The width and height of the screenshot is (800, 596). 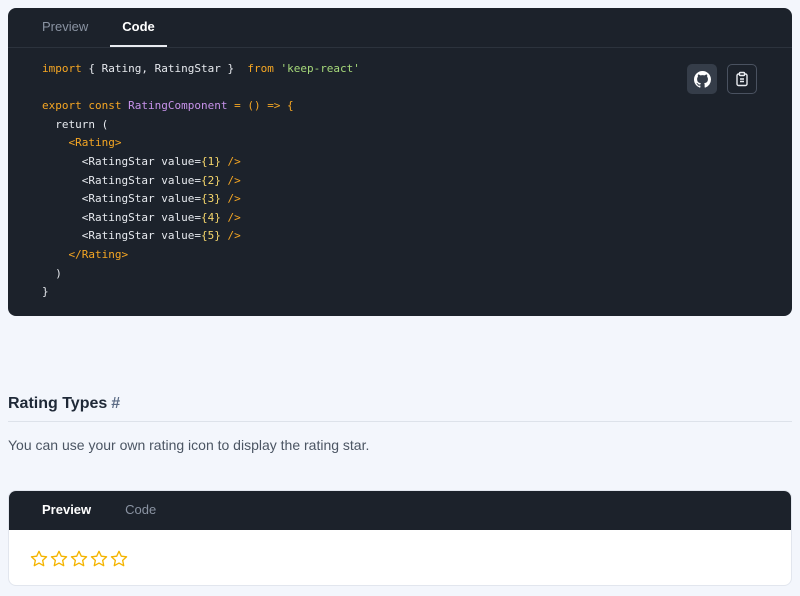 I want to click on code-from-keyword: from, so click(x=260, y=68).